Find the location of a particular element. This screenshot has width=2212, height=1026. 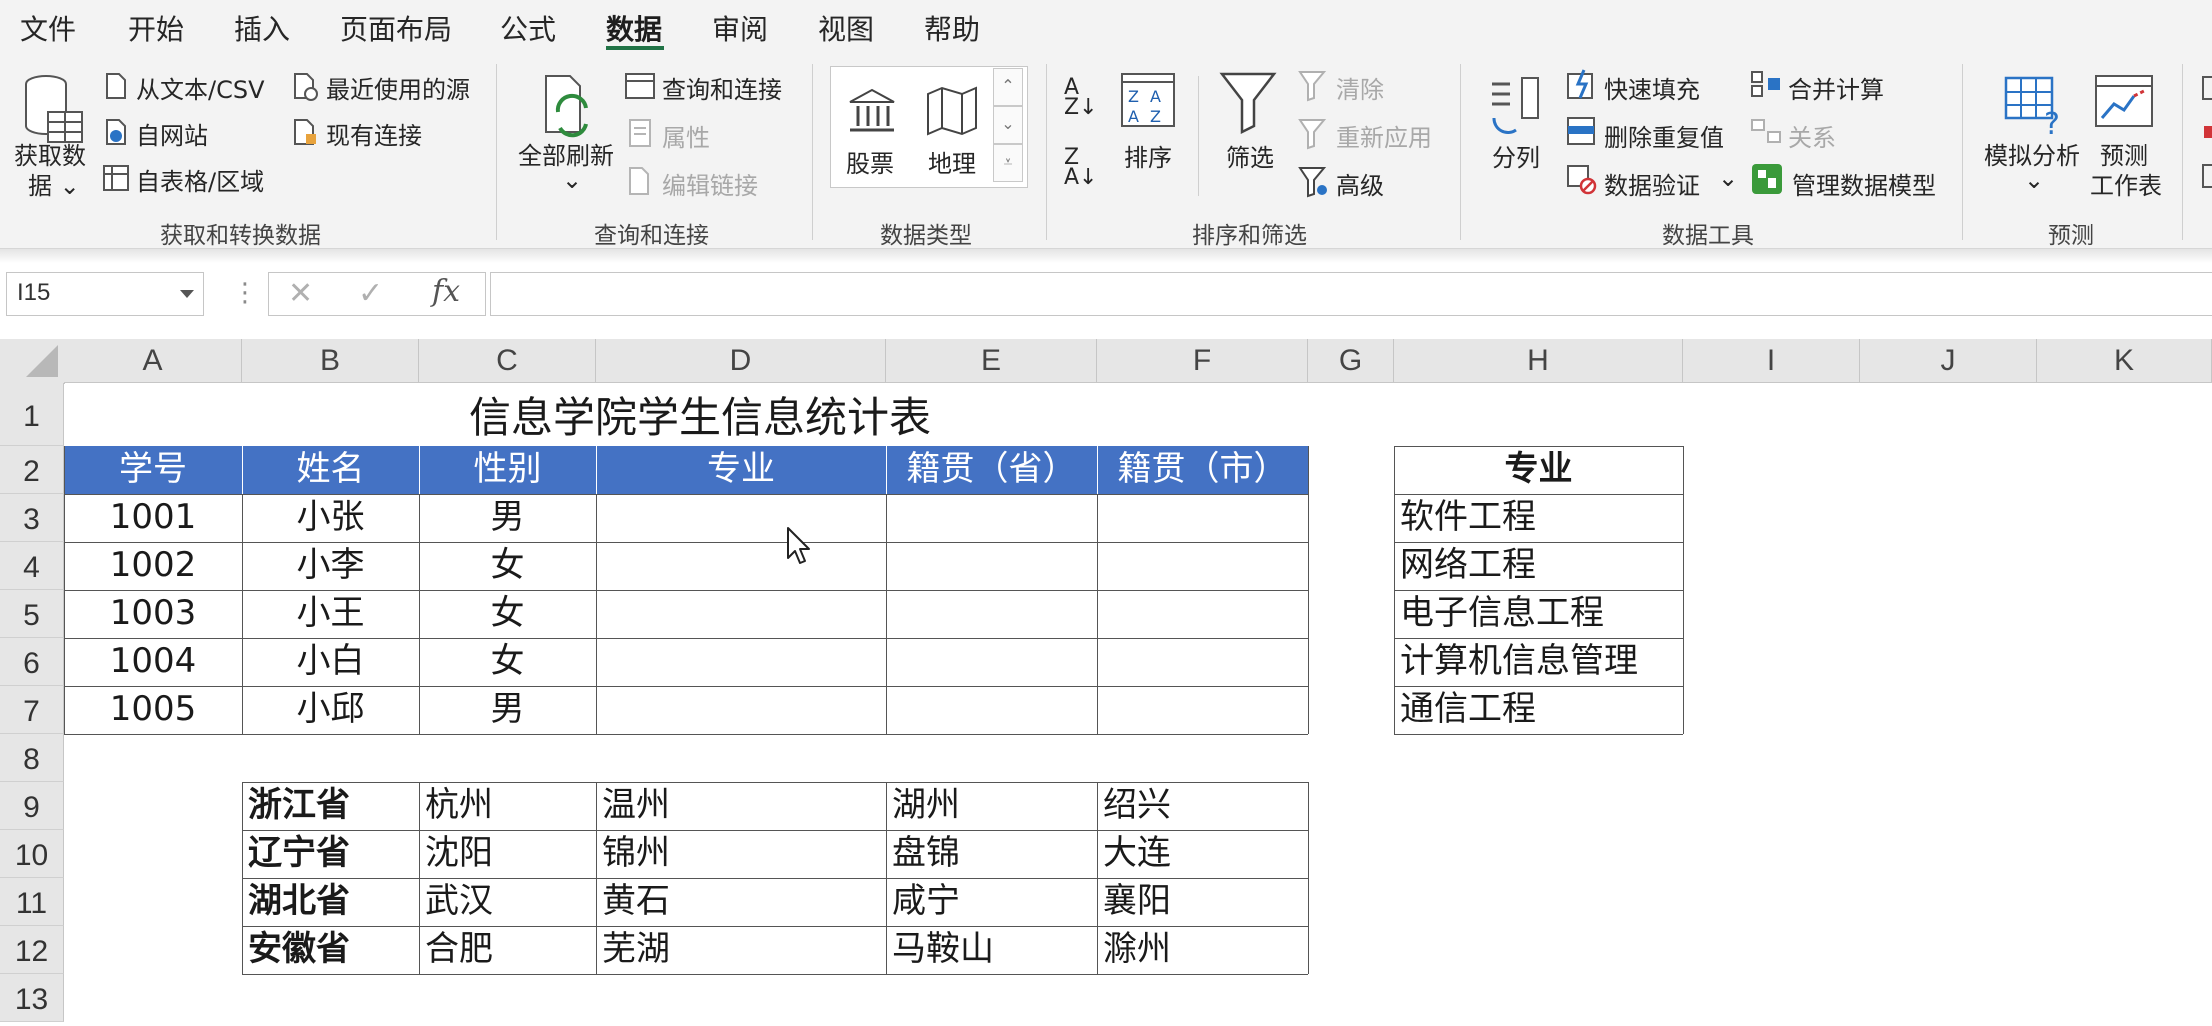

existing-connections-button: 现有连接 is located at coordinates (374, 133).